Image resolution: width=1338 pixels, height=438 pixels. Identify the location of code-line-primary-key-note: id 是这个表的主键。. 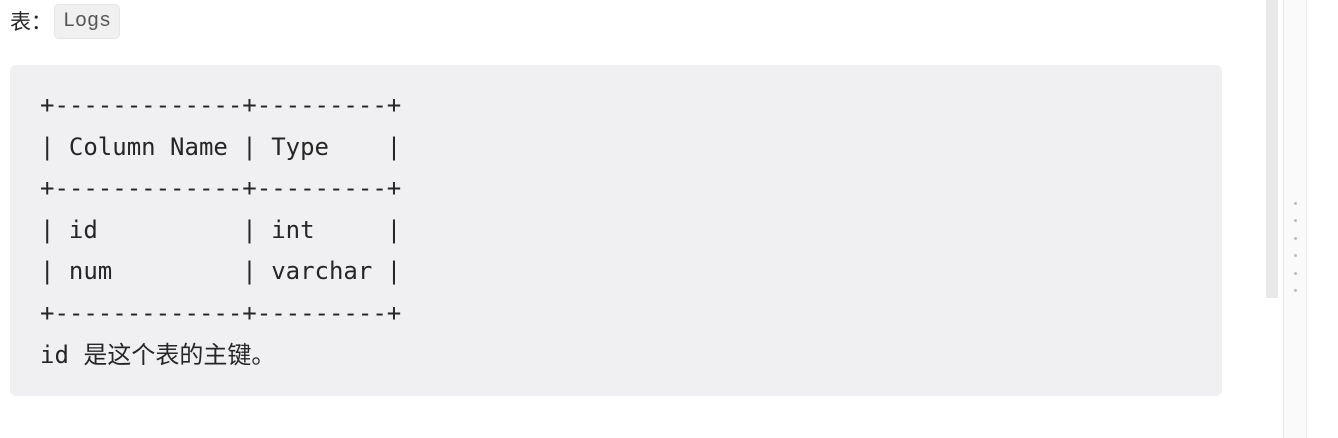
(158, 354).